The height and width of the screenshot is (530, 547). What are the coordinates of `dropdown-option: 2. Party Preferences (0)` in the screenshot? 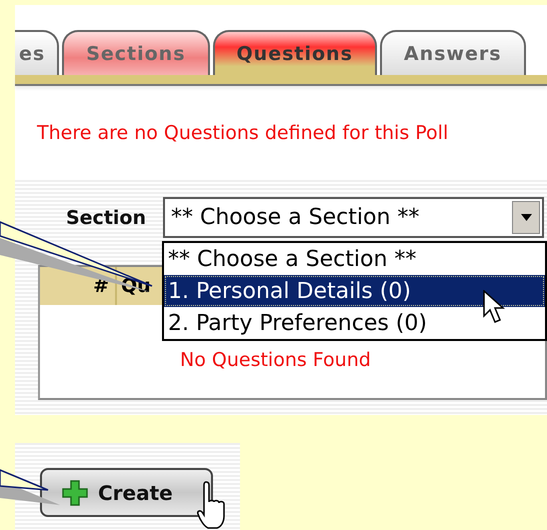 It's located at (354, 323).